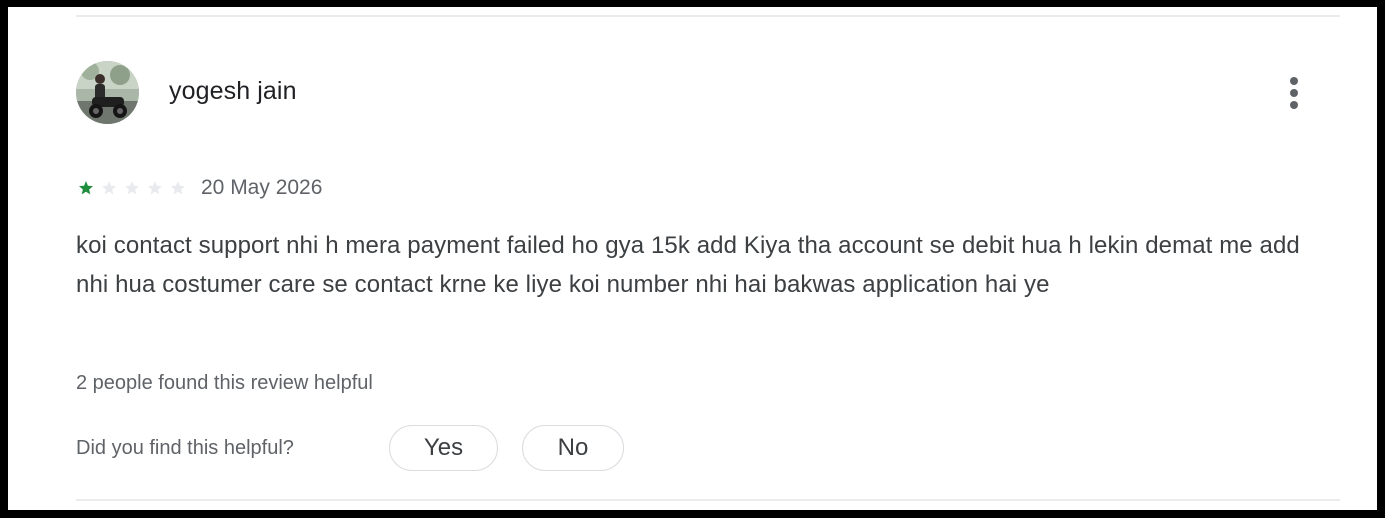 This screenshot has width=1385, height=518. Describe the element at coordinates (350, 448) in the screenshot. I see `helpful-feedback: Did you find this helpful? Yes No` at that location.